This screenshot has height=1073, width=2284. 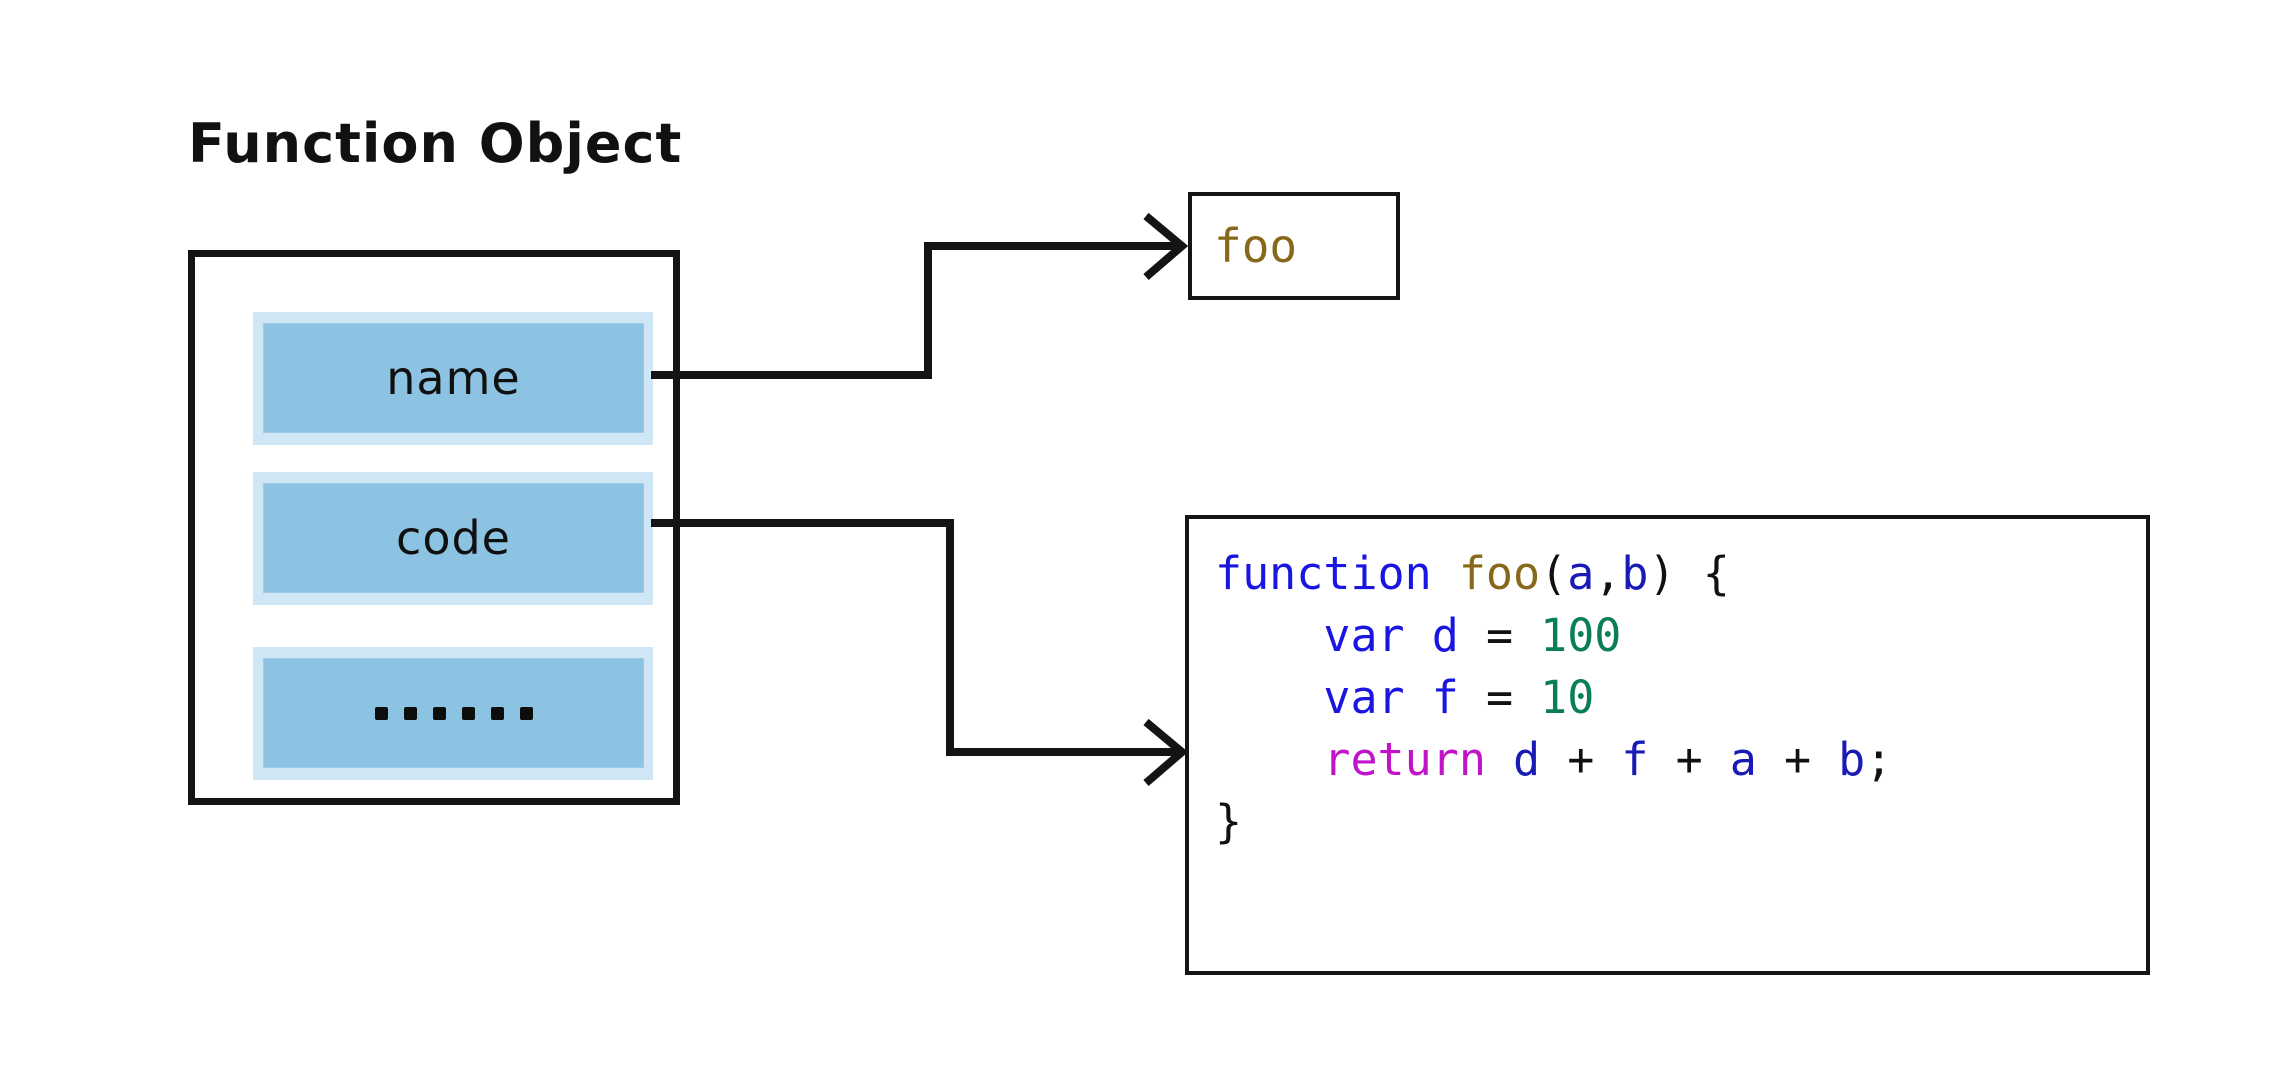 I want to click on code-line: var f = 10, so click(x=1680, y=698).